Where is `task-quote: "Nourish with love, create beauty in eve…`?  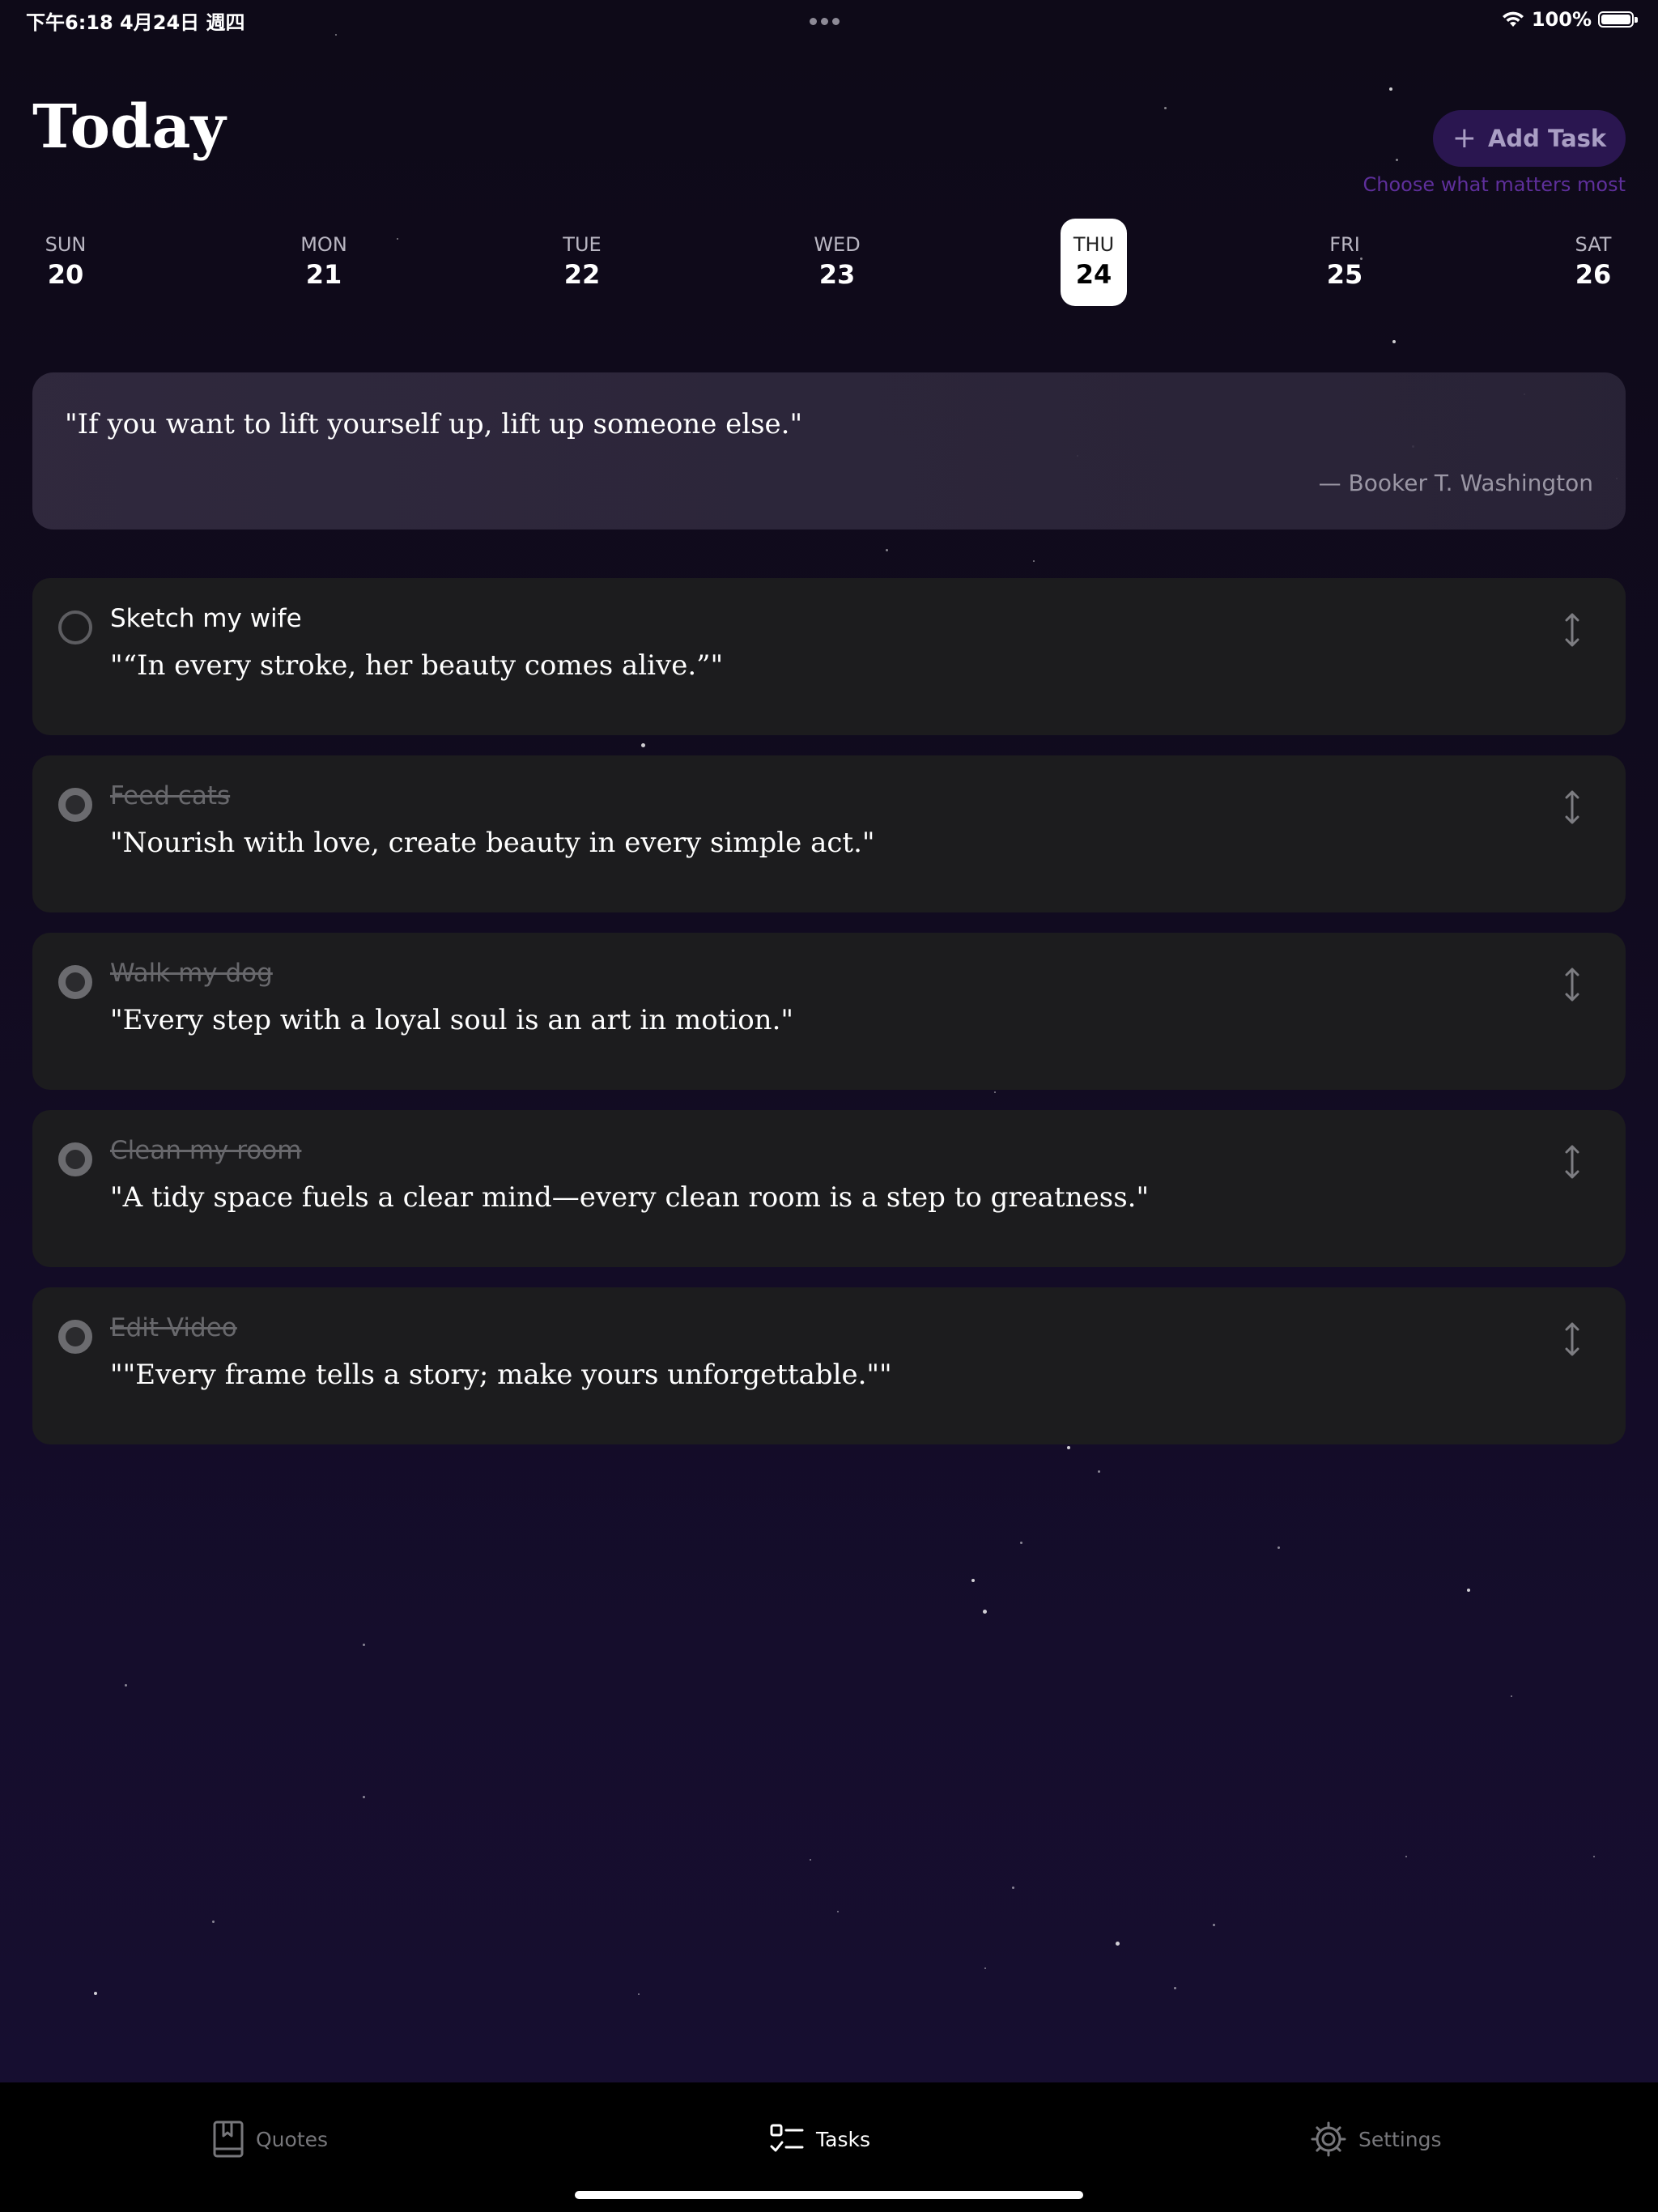
task-quote: "Nourish with love, create beauty in eve… is located at coordinates (492, 843).